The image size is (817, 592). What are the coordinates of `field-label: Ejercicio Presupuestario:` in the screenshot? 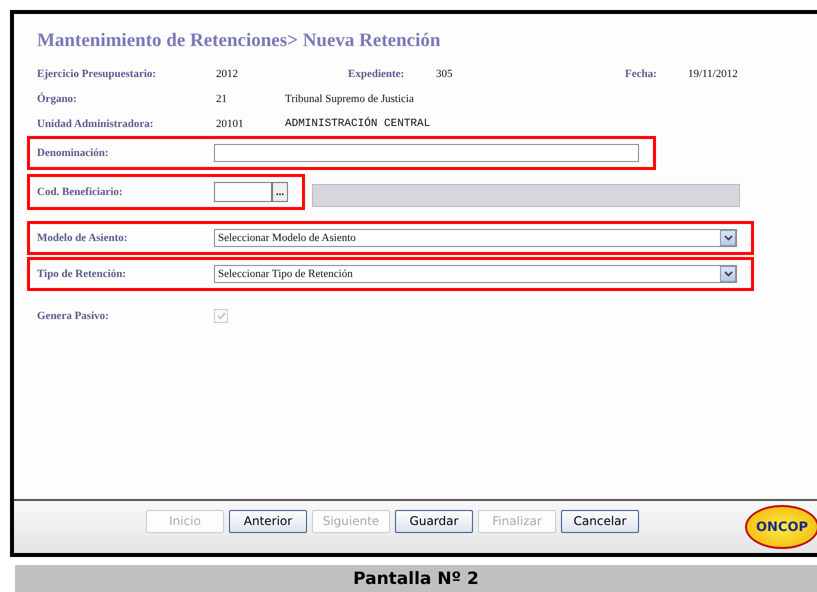 It's located at (97, 74).